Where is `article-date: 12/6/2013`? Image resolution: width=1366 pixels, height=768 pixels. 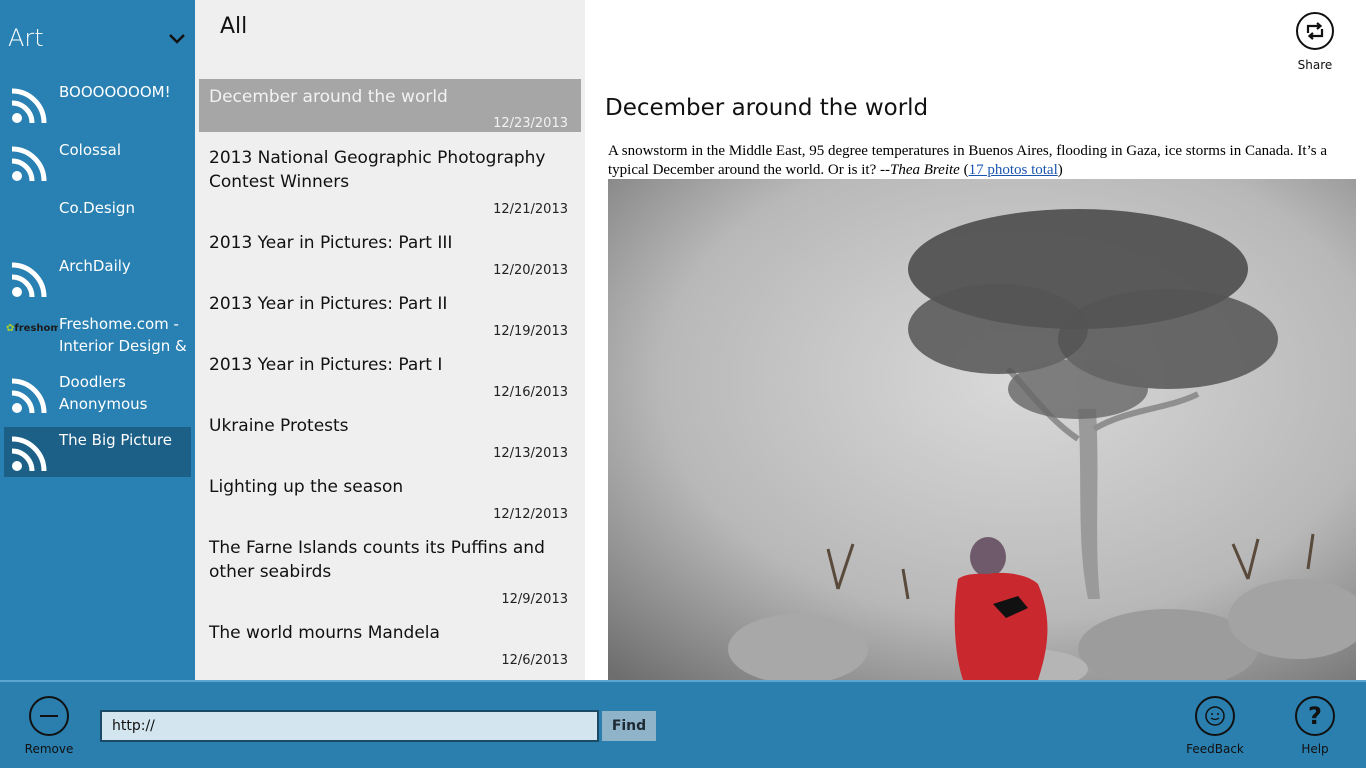 article-date: 12/6/2013 is located at coordinates (534, 660).